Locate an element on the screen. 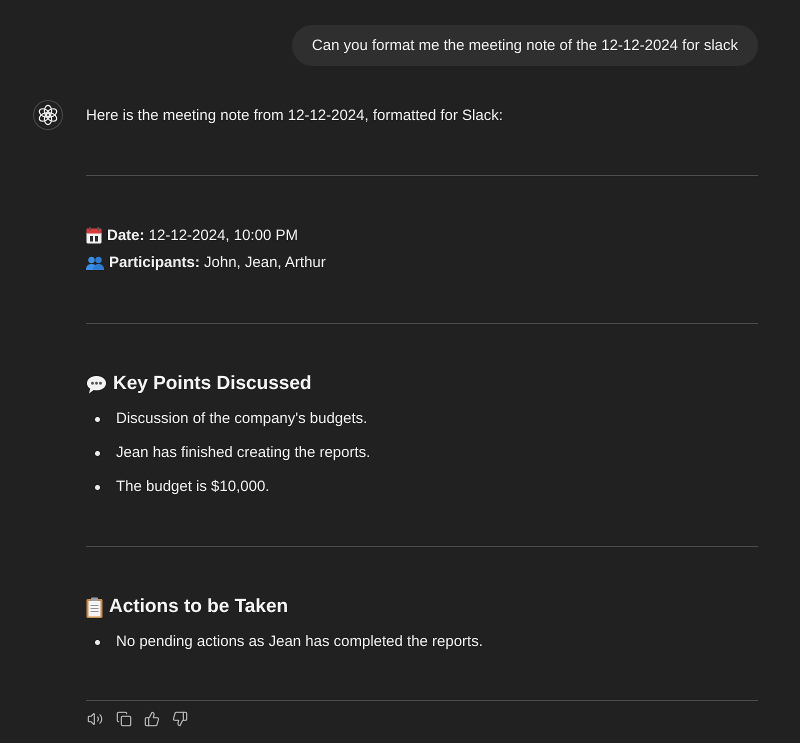 The width and height of the screenshot is (800, 743). detail-line: Participants: John, Jean, Arthur is located at coordinates (217, 263).